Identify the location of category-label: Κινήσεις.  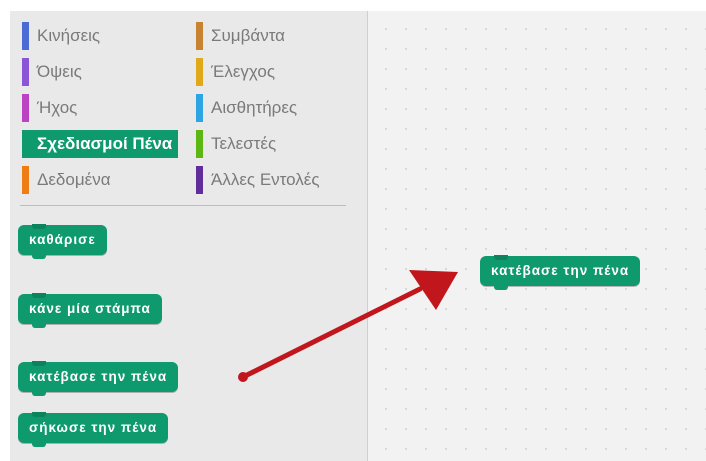
(69, 35).